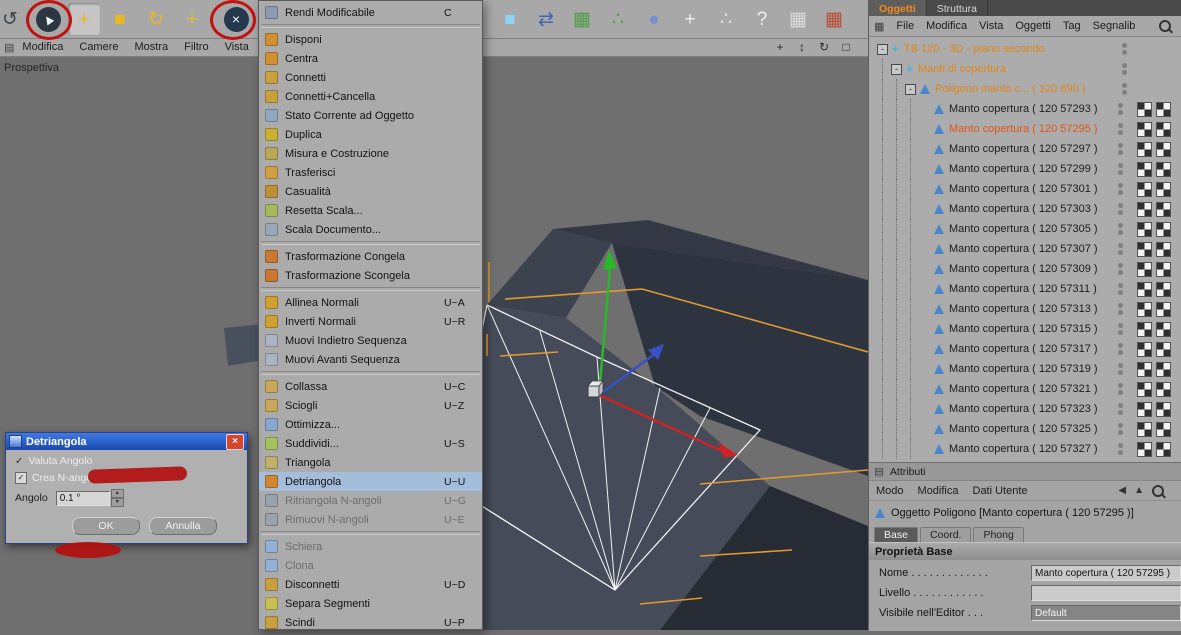  I want to click on tree-row: Manto copertura ( 120 57299 ), so click(1025, 169).